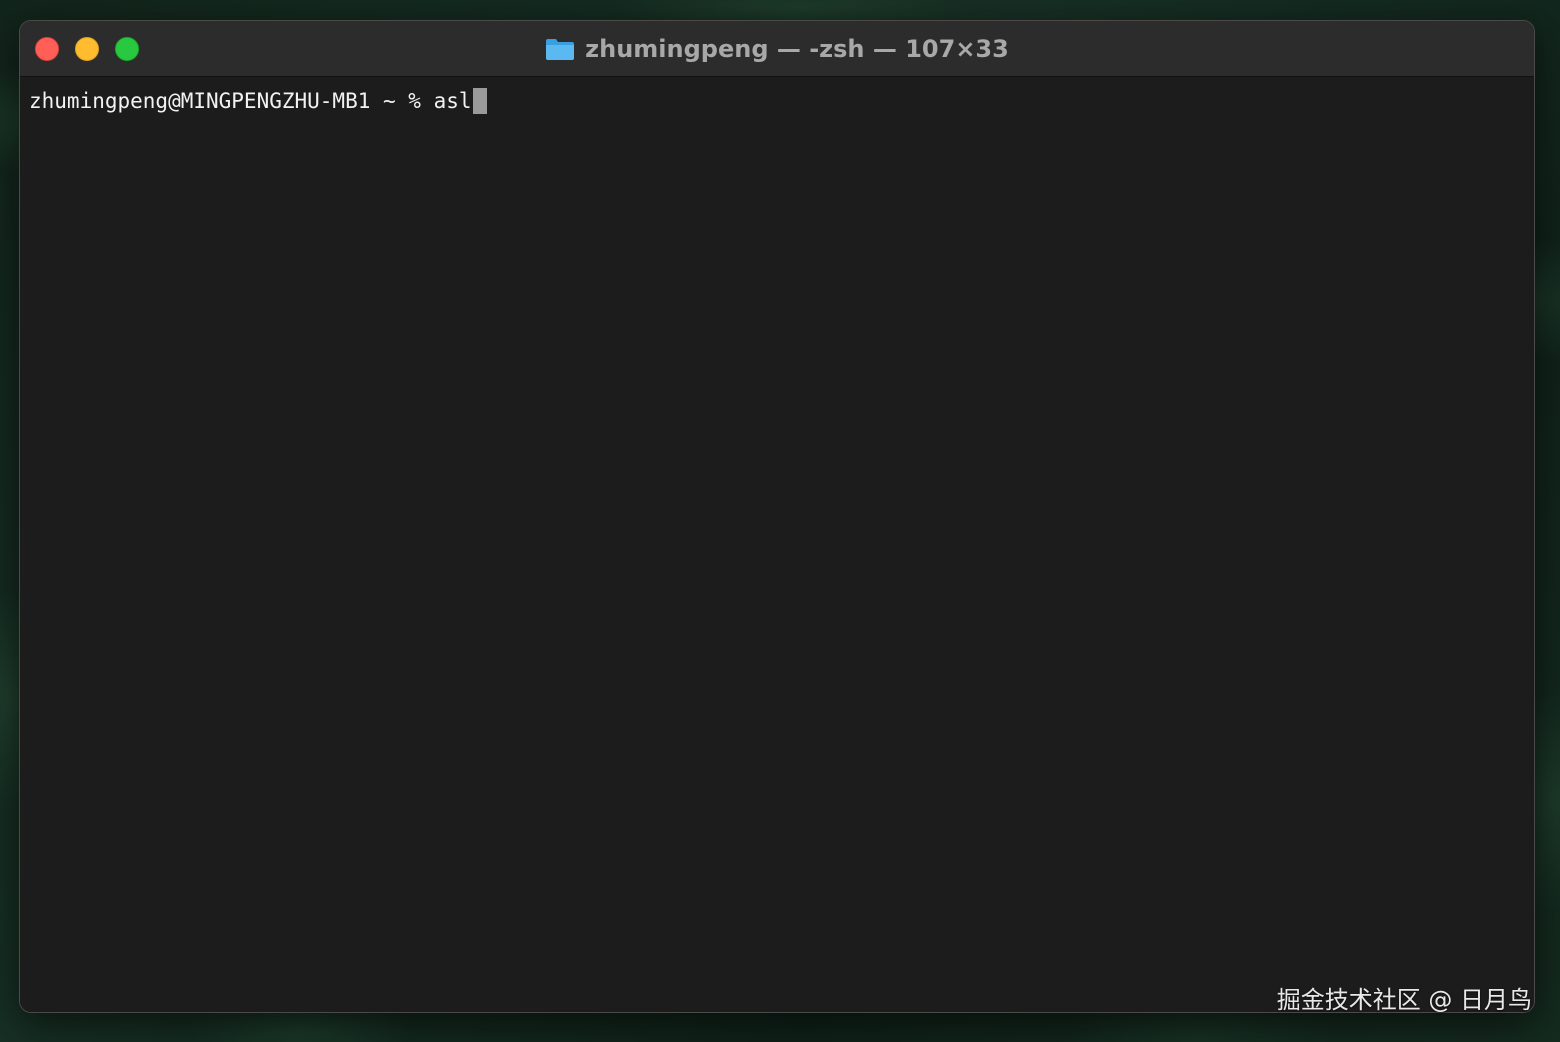  I want to click on typed-command: asl, so click(452, 101).